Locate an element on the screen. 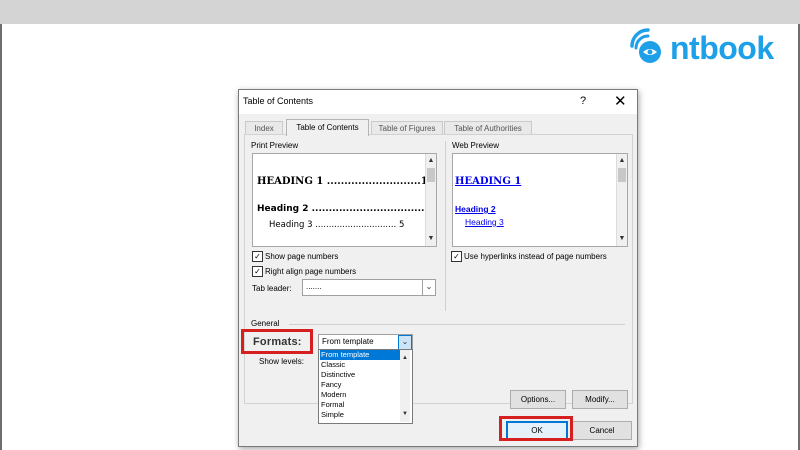  formats-select: From template ⌄ is located at coordinates (365, 342).